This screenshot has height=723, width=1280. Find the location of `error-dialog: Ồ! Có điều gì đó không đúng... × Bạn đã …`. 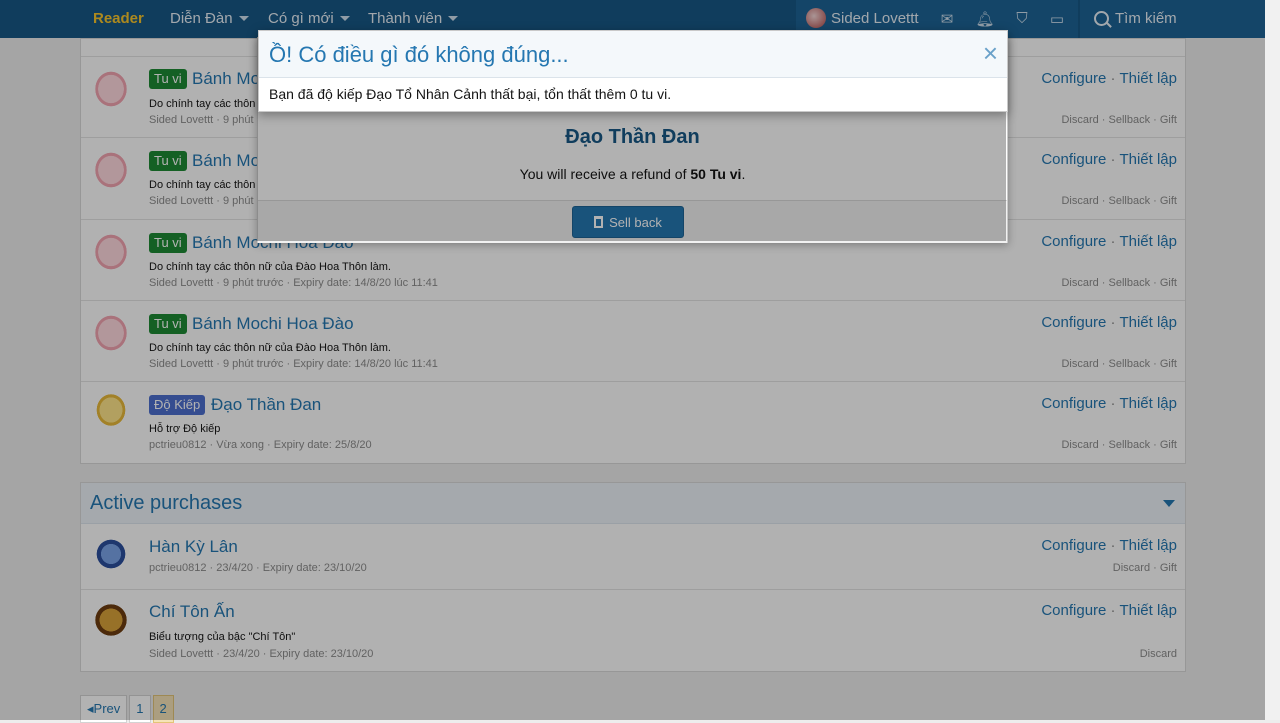

error-dialog: Ồ! Có điều gì đó không đúng... × Bạn đã … is located at coordinates (633, 71).